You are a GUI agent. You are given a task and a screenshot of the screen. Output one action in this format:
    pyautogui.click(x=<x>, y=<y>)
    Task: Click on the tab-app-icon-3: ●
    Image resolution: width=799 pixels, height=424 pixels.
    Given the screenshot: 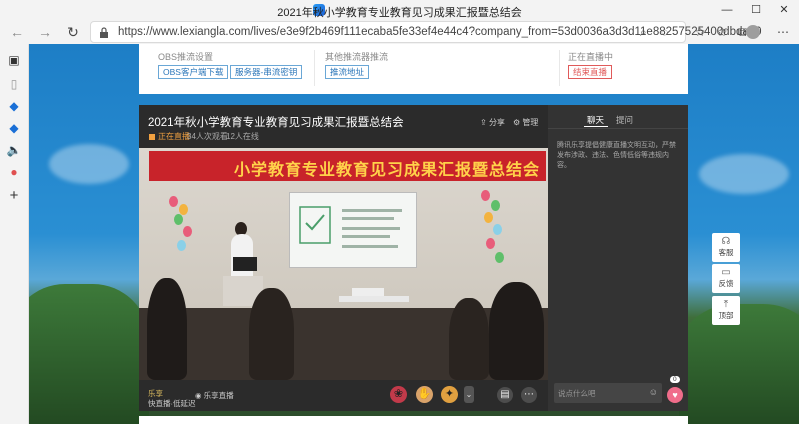 What is the action you would take?
    pyautogui.click(x=14, y=172)
    